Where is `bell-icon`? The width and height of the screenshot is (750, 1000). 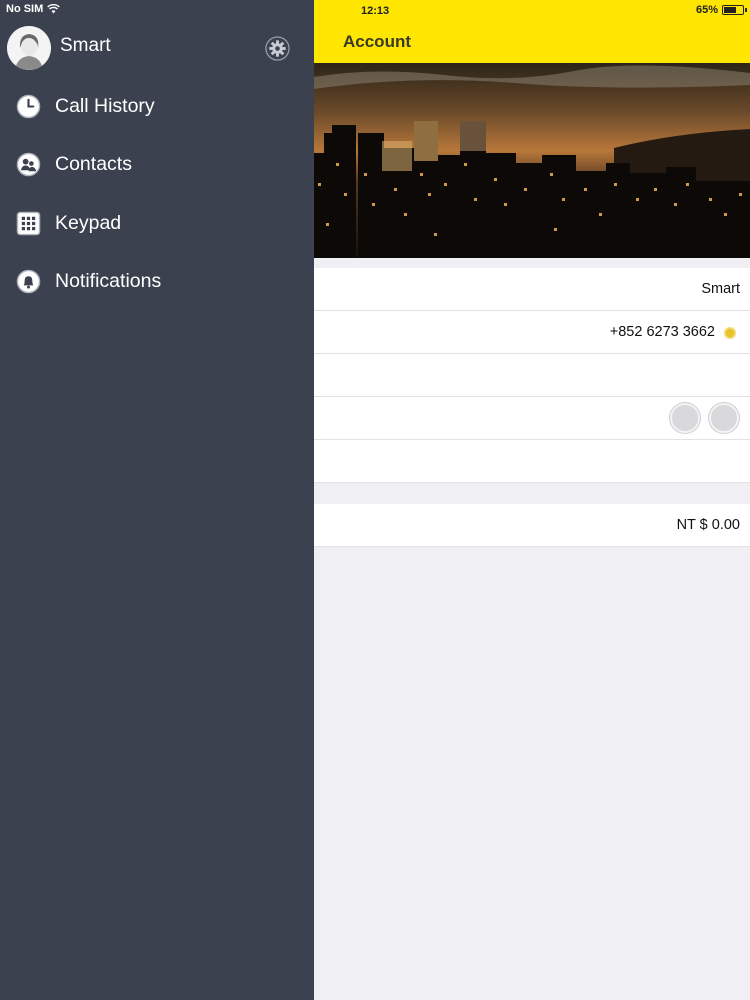
bell-icon is located at coordinates (28, 281).